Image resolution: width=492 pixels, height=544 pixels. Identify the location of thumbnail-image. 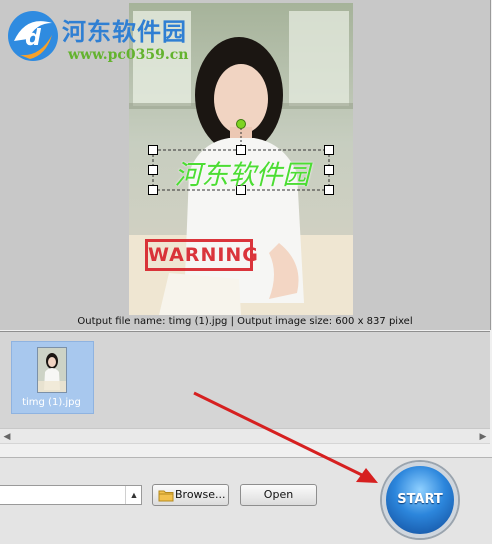
(52, 370).